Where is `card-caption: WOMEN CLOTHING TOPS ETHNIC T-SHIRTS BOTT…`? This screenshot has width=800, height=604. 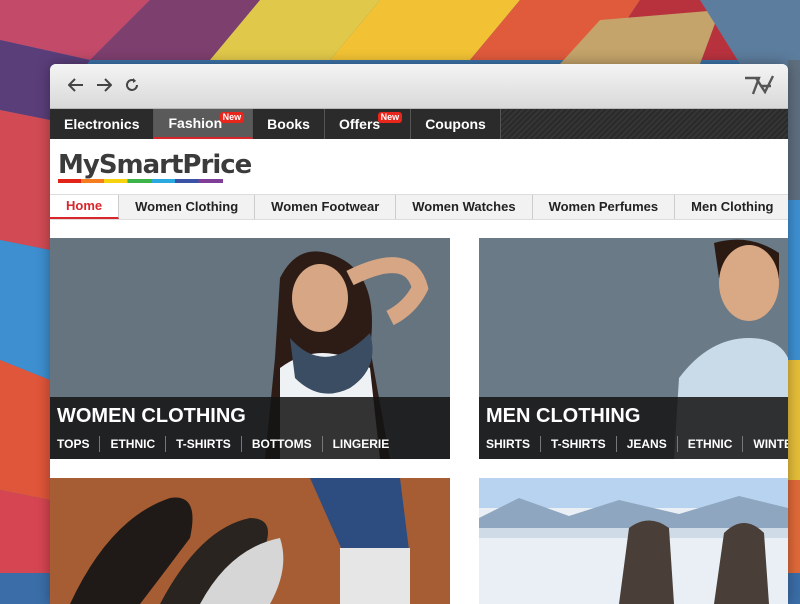
card-caption: WOMEN CLOTHING TOPS ETHNIC T-SHIRTS BOTT… is located at coordinates (250, 428).